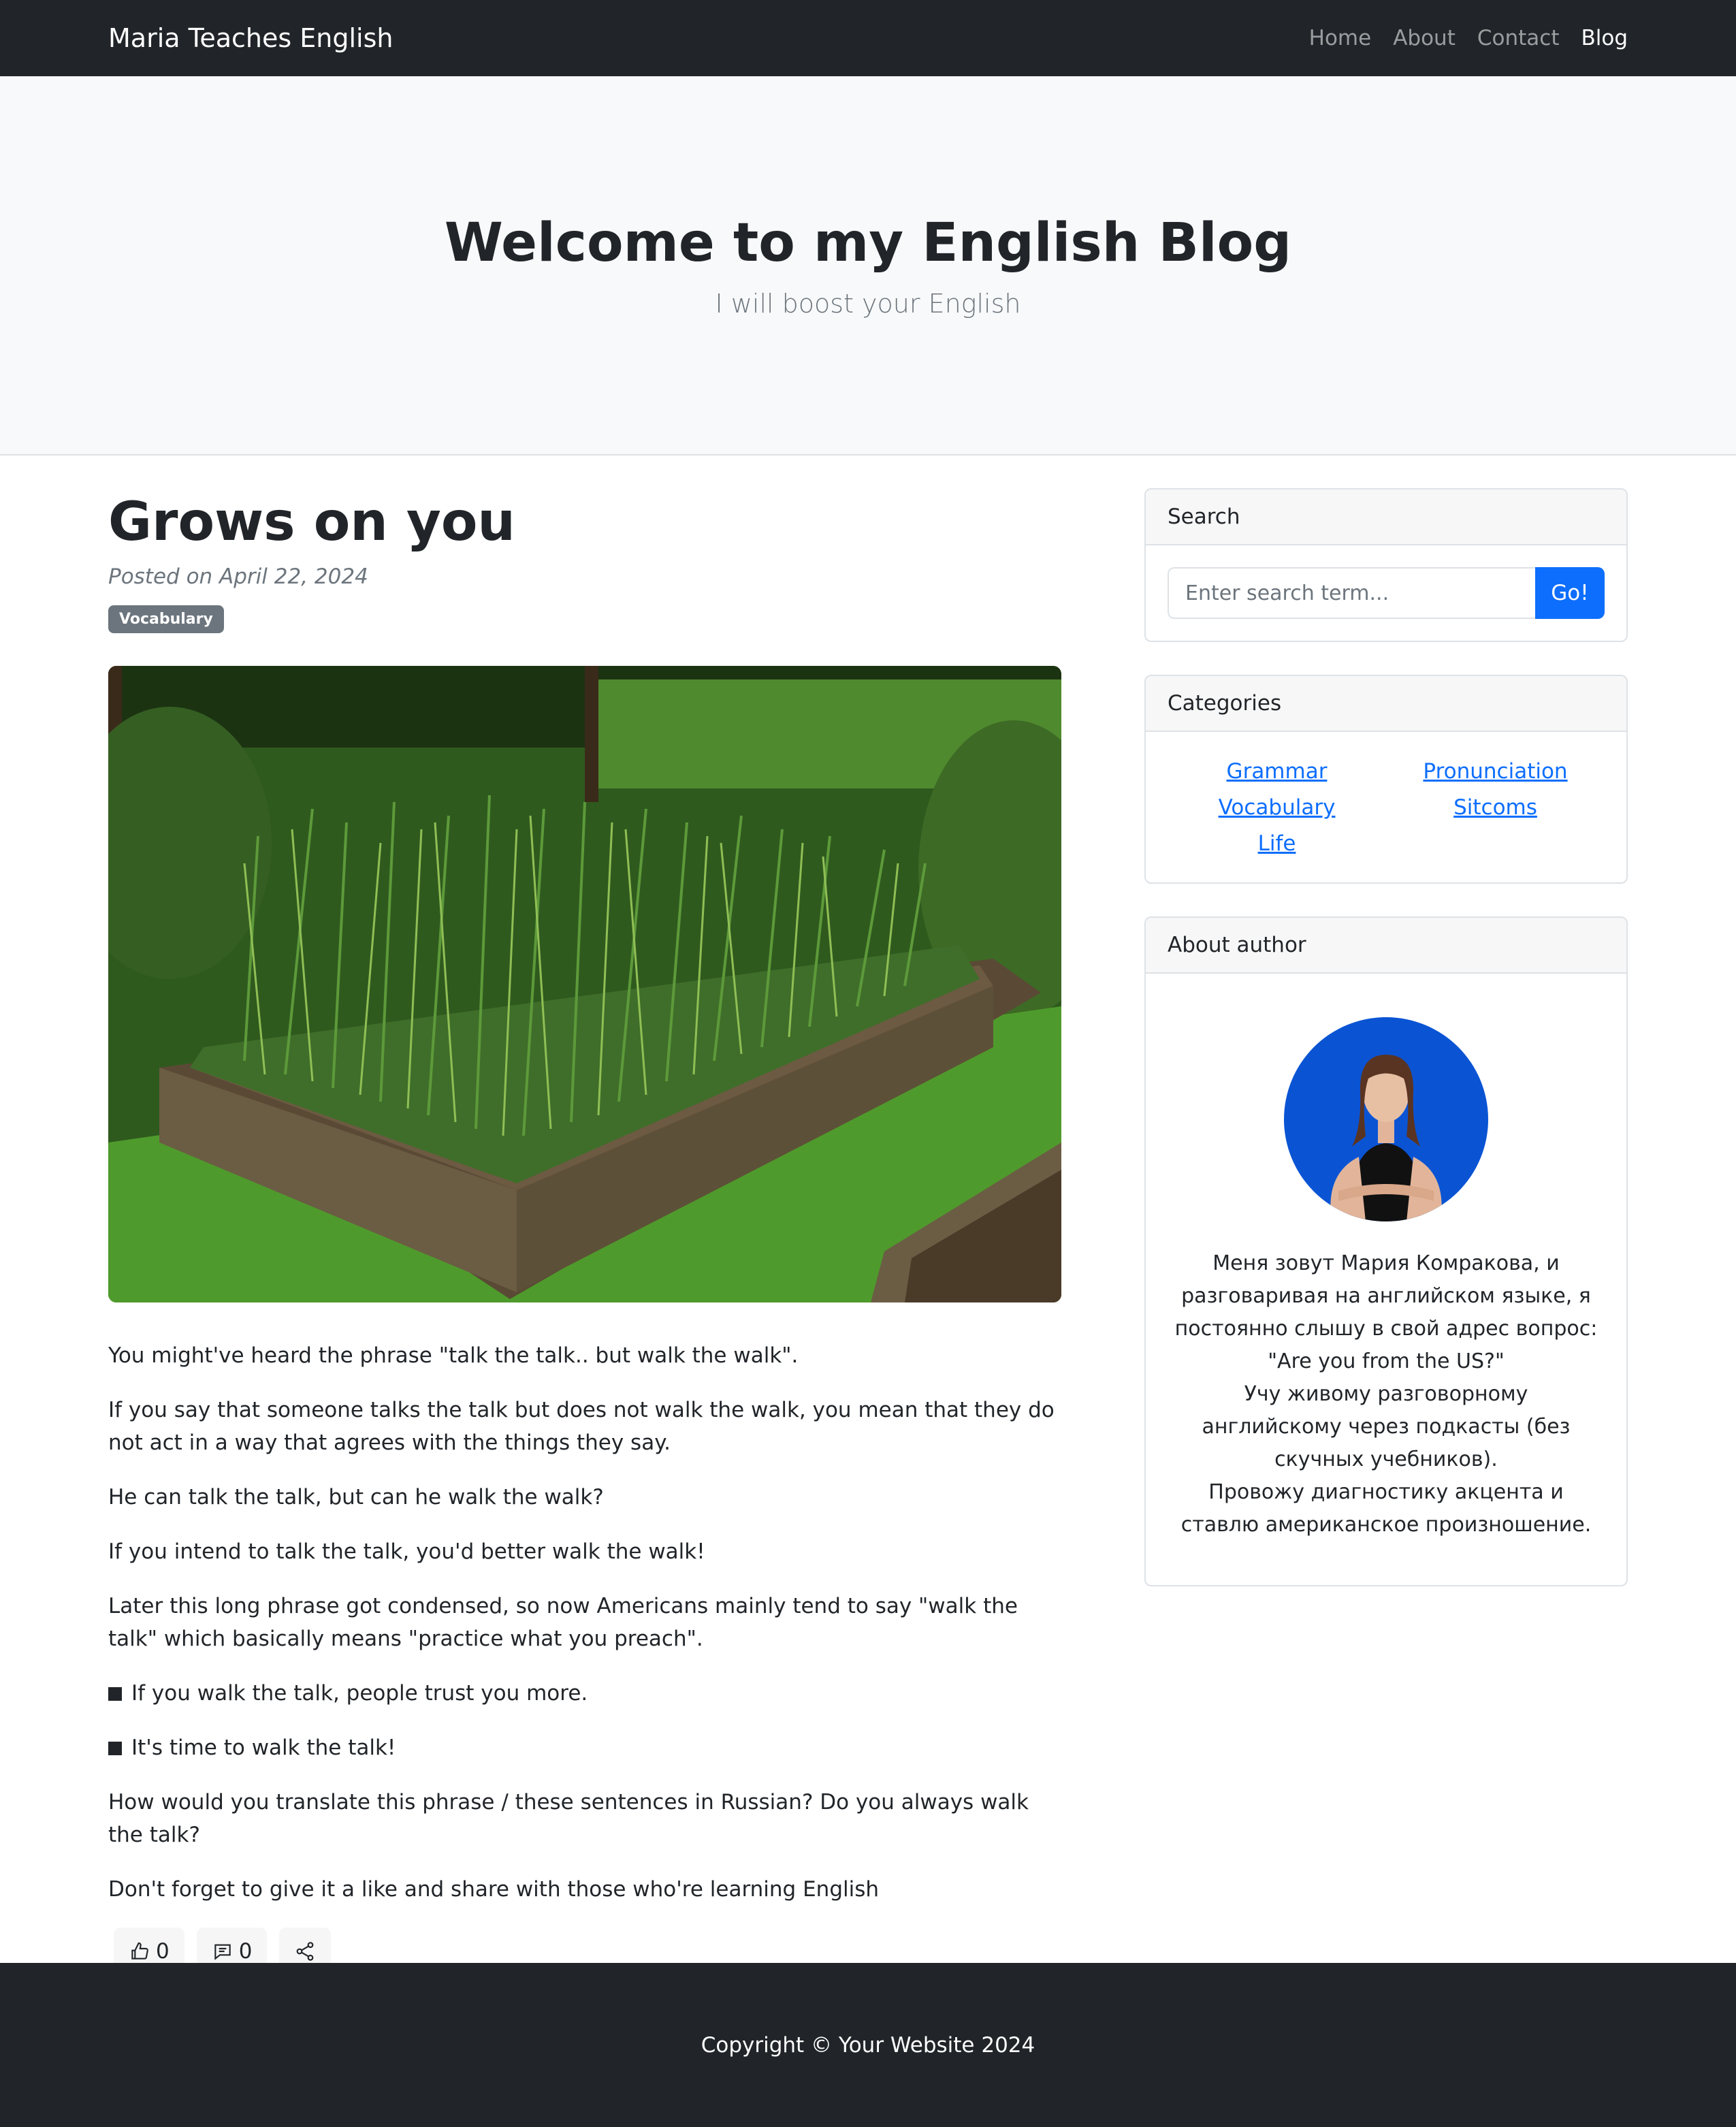 The image size is (1736, 2127). I want to click on site-brand: Maria Teaches English, so click(250, 38).